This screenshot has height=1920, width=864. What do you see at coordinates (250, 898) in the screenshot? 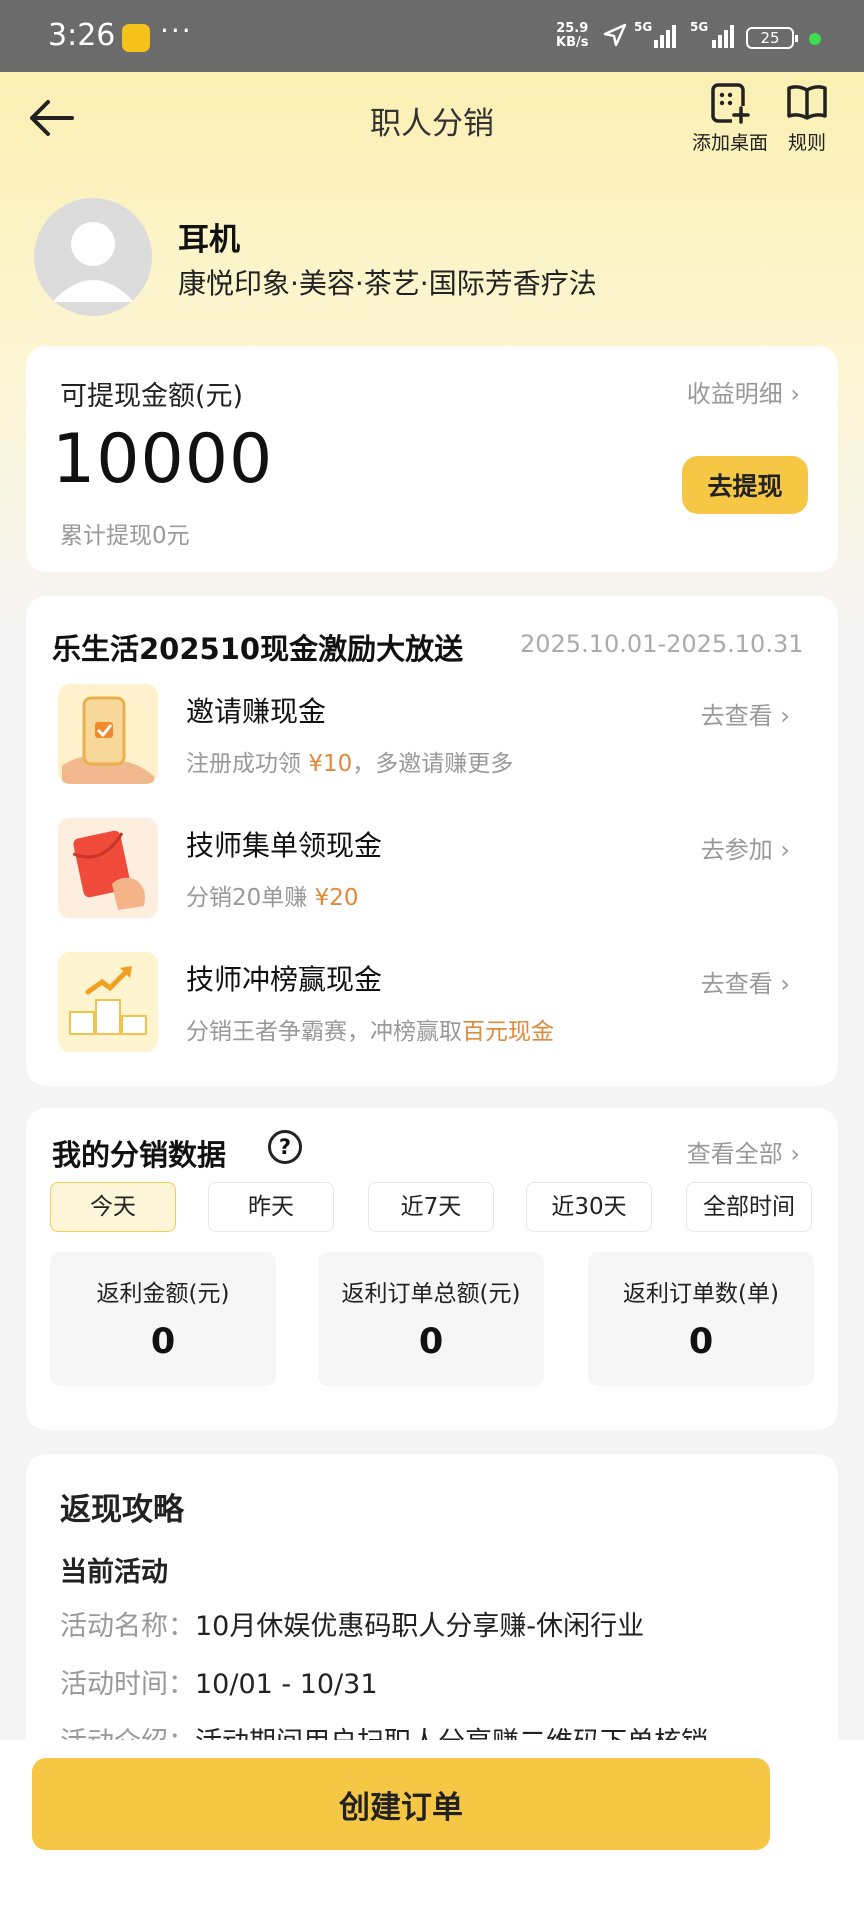
I see `promo-desc-text: 分销20单赚` at bounding box center [250, 898].